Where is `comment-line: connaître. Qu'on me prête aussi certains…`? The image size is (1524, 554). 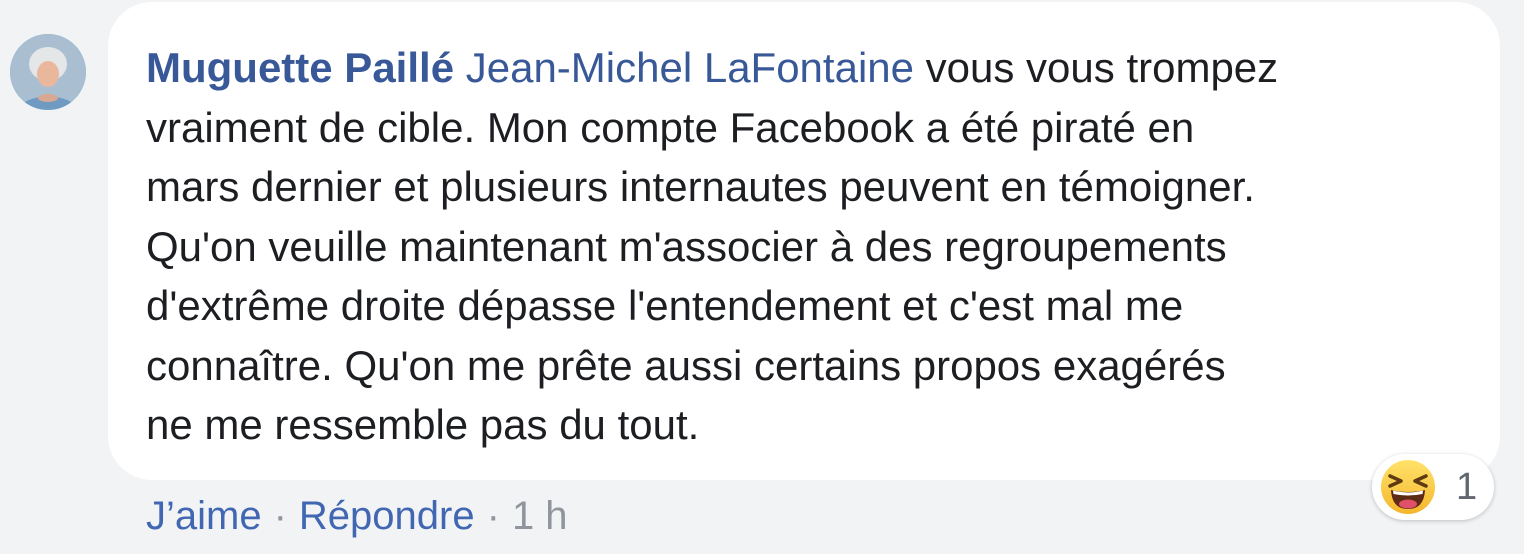 comment-line: connaître. Qu'on me prête aussi certains… is located at coordinates (686, 365).